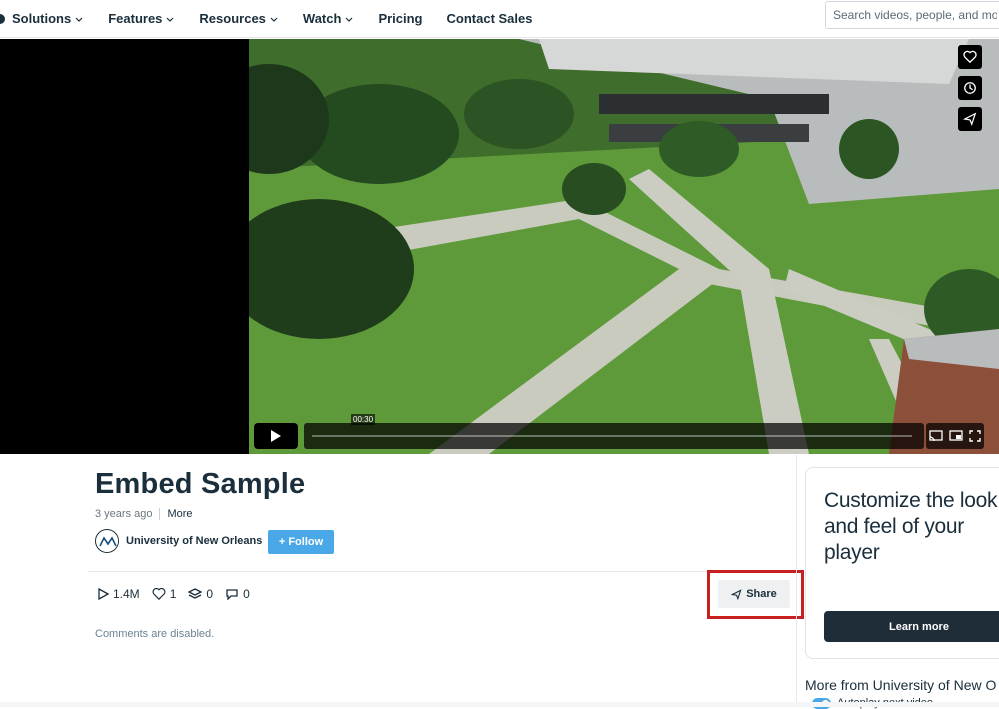  Describe the element at coordinates (363, 419) in the screenshot. I see `current-time: 00:30` at that location.